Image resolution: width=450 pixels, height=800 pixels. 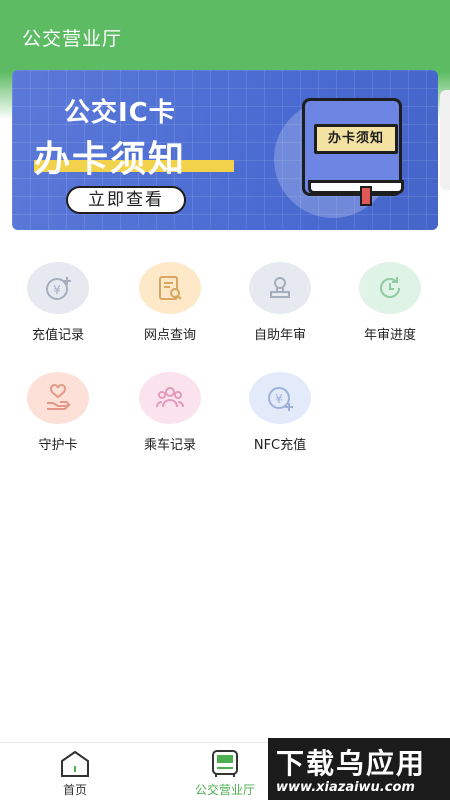 What do you see at coordinates (170, 288) in the screenshot?
I see `doc-search-icon` at bounding box center [170, 288].